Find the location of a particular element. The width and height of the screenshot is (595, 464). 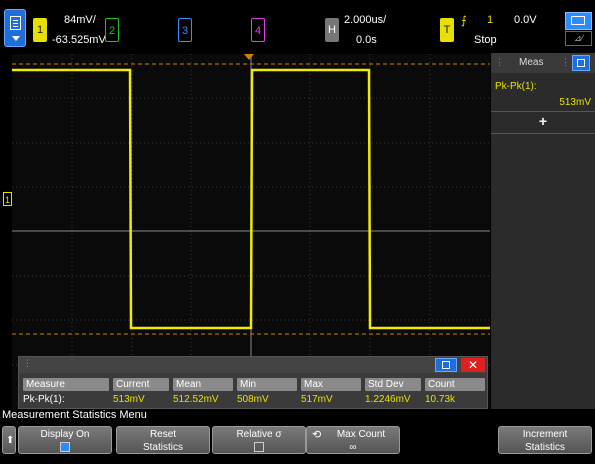

col-header-current: Current is located at coordinates (141, 384).